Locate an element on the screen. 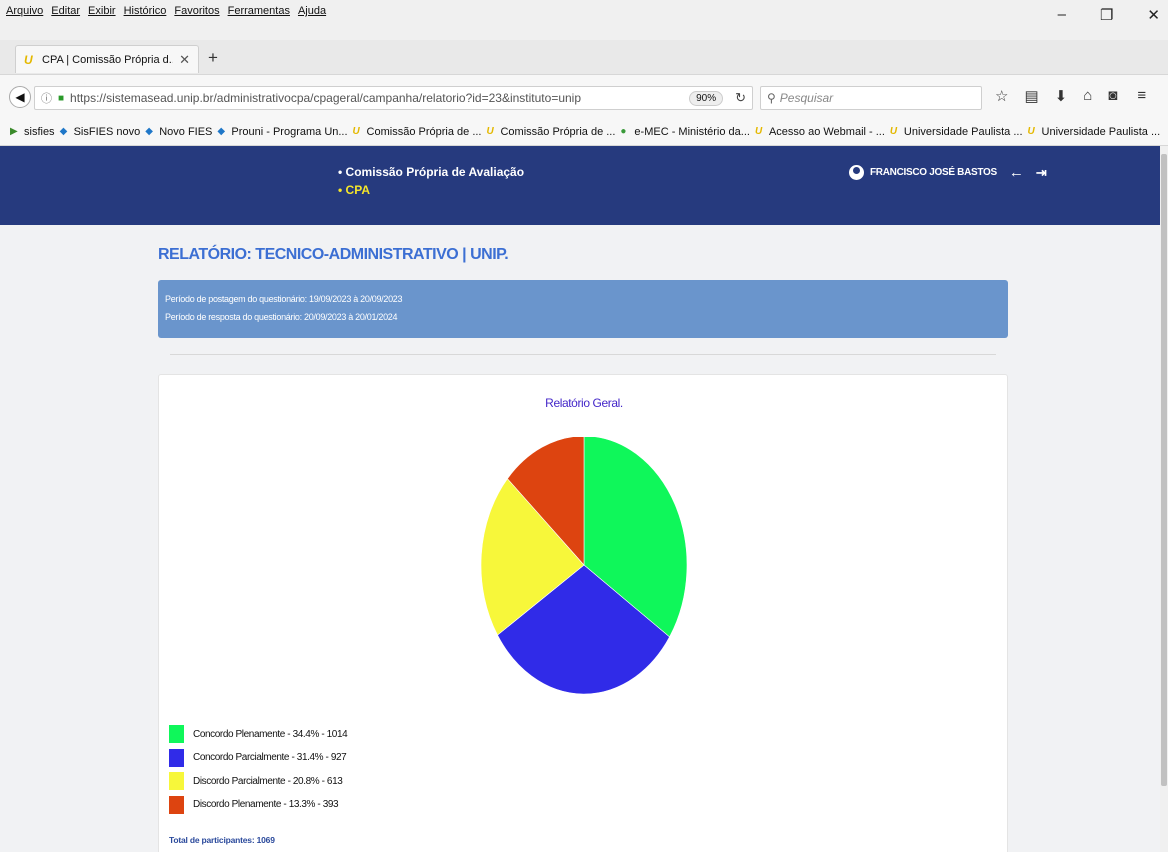 Image resolution: width=1168 pixels, height=852 pixels. total-participants: Total de participantes: 1069 is located at coordinates (222, 840).